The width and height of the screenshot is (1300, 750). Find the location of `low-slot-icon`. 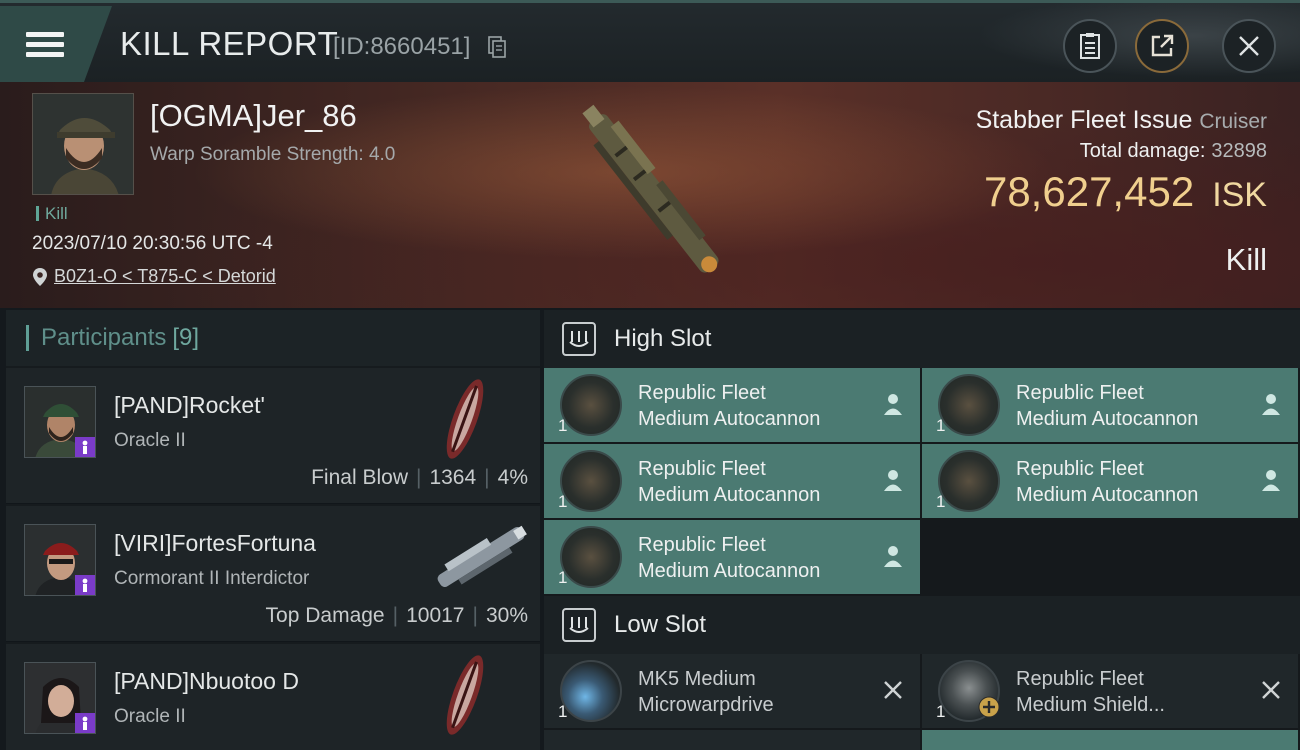

low-slot-icon is located at coordinates (579, 625).